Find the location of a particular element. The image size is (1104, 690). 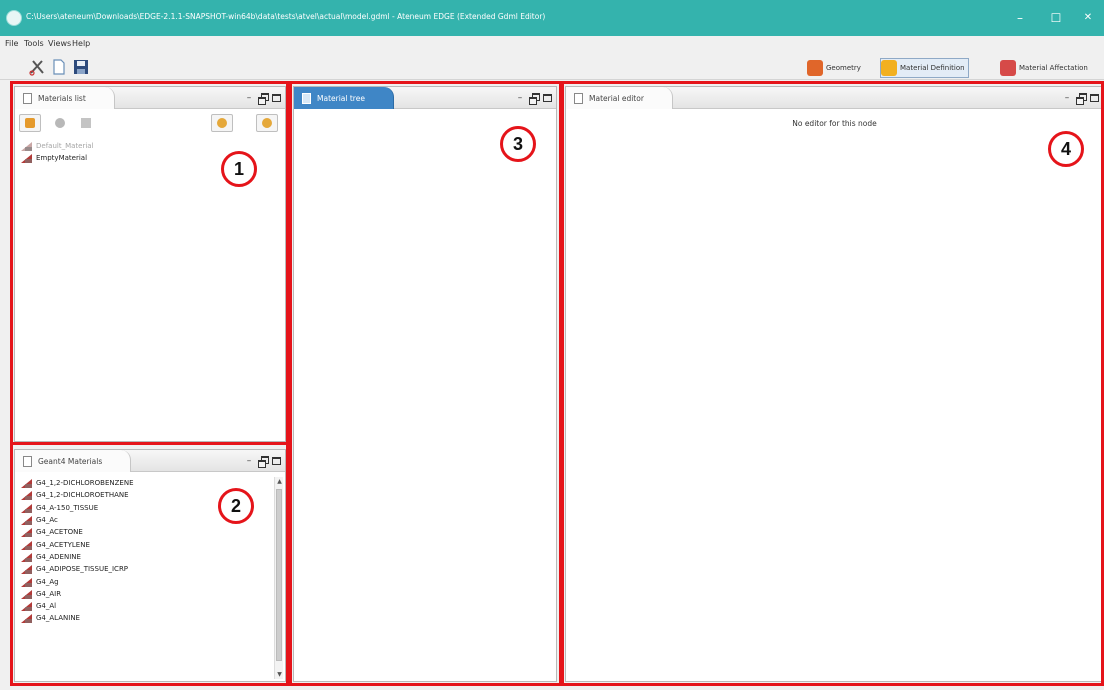

perspective-material-affectation: Material Affectation is located at coordinates (1044, 68).